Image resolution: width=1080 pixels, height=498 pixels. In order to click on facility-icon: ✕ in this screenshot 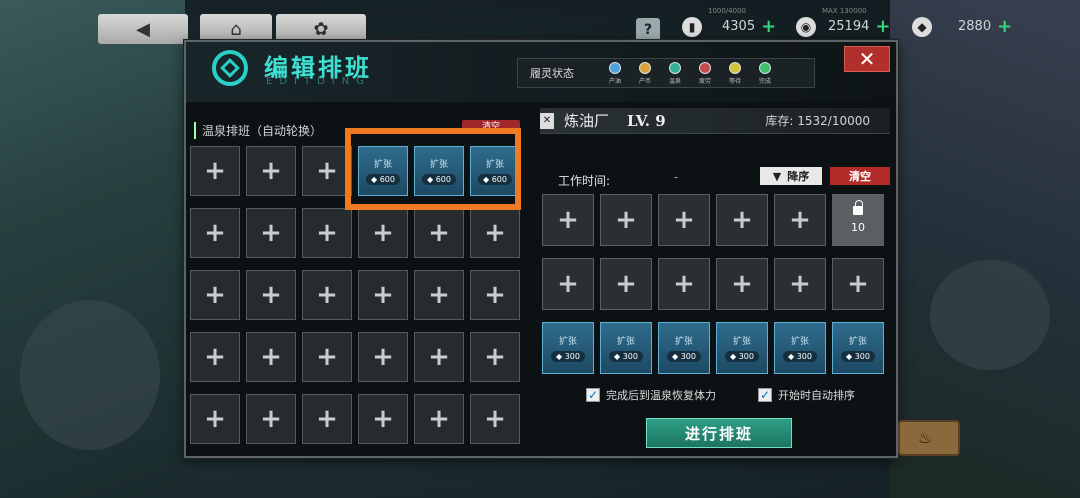, I will do `click(547, 120)`.